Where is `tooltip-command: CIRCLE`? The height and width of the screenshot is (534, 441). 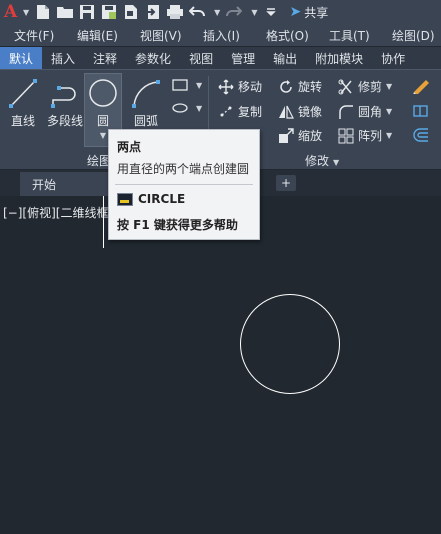
tooltip-command: CIRCLE is located at coordinates (151, 199).